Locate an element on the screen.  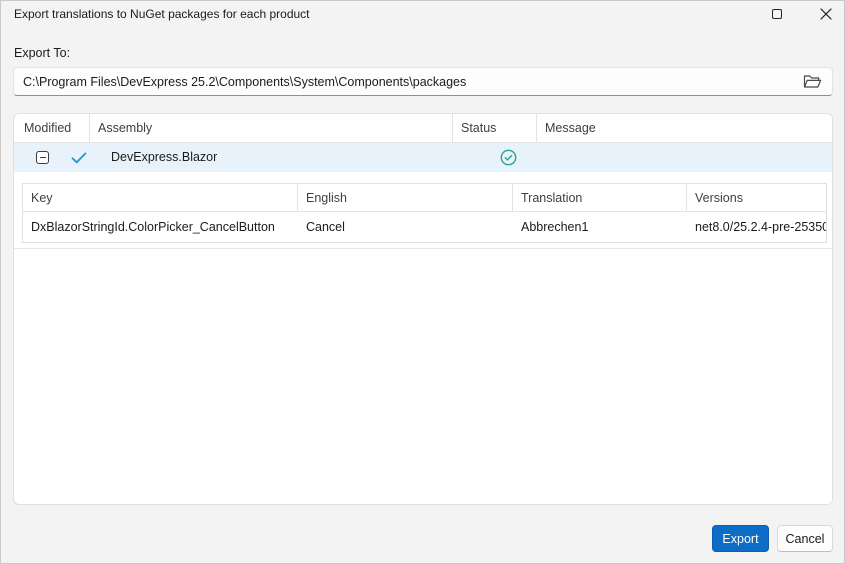
export-to-label: Export To: is located at coordinates (42, 53).